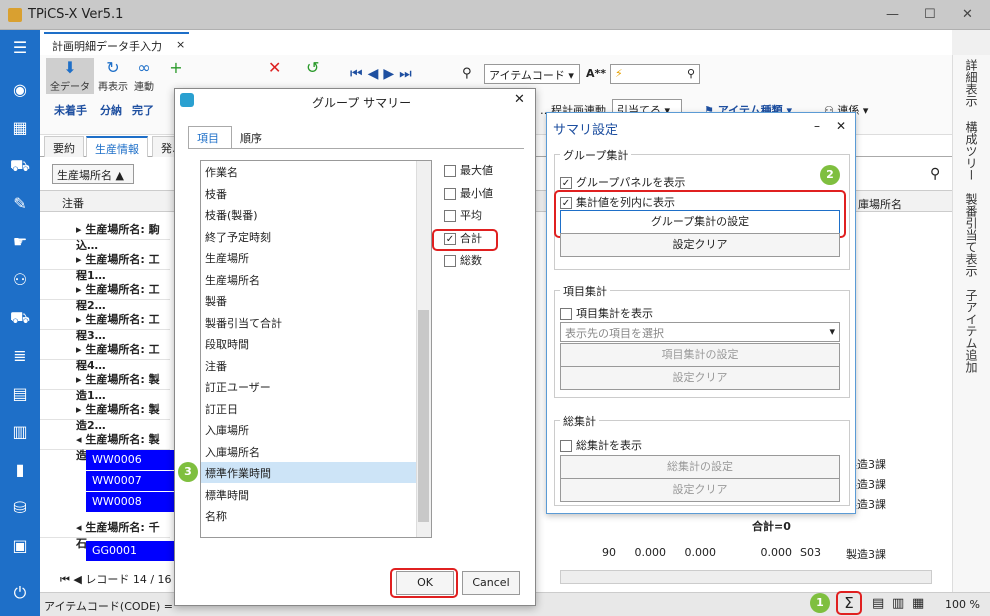 The image size is (990, 616). Describe the element at coordinates (176, 68) in the screenshot. I see `new-button: +` at that location.